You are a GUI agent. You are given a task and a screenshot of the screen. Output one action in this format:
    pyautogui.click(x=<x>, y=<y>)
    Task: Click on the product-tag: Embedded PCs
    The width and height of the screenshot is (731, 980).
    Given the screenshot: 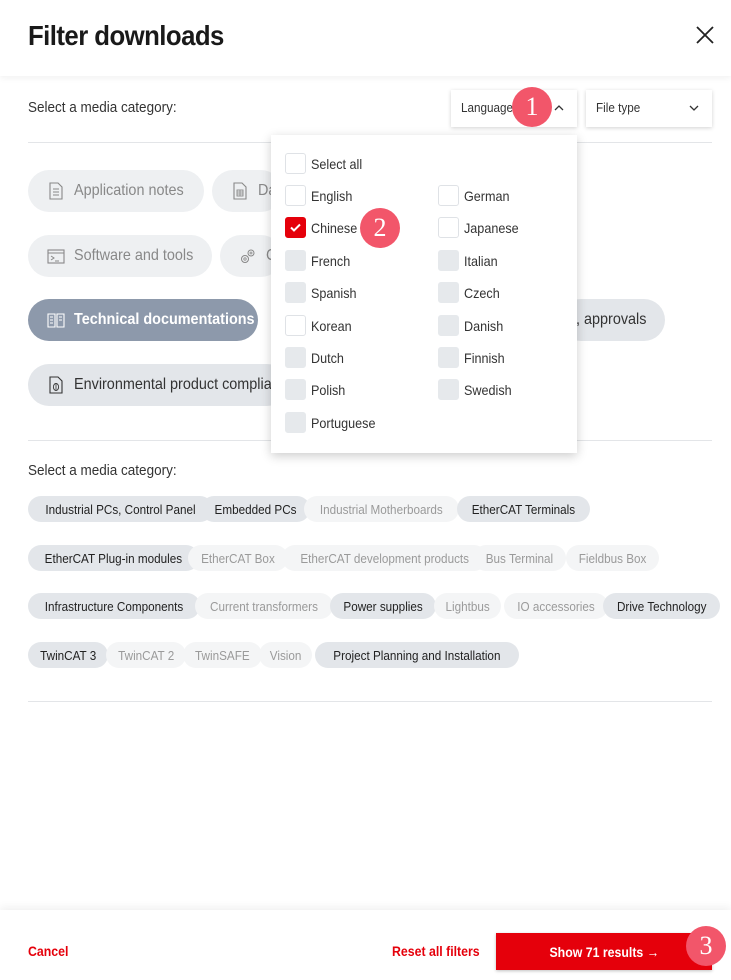 What is the action you would take?
    pyautogui.click(x=256, y=509)
    